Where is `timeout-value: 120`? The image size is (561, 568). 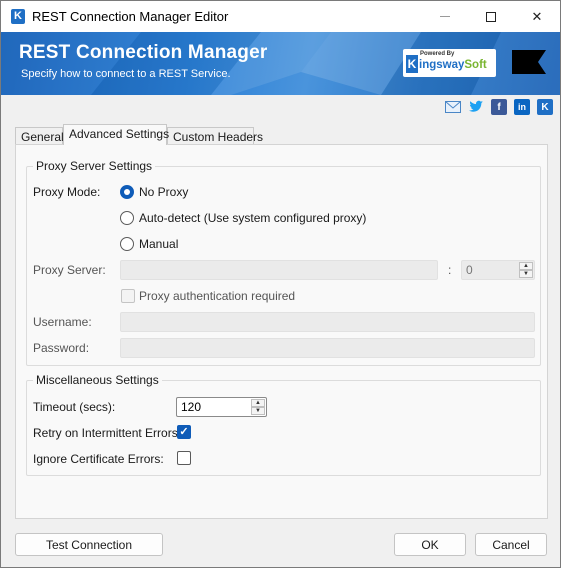 timeout-value: 120 is located at coordinates (191, 407).